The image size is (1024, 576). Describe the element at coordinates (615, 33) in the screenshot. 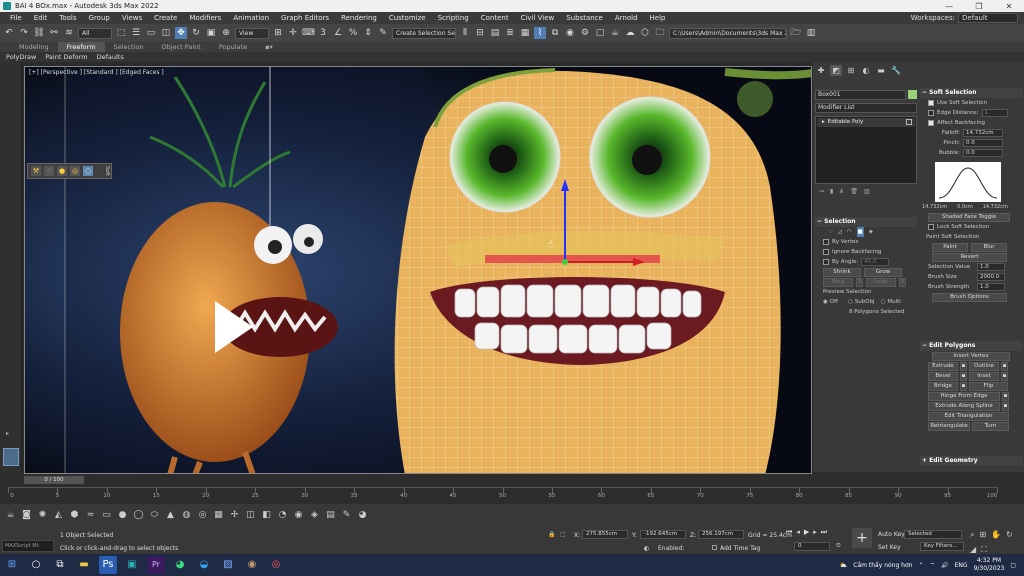

I see `render-production-icon: ☕` at that location.